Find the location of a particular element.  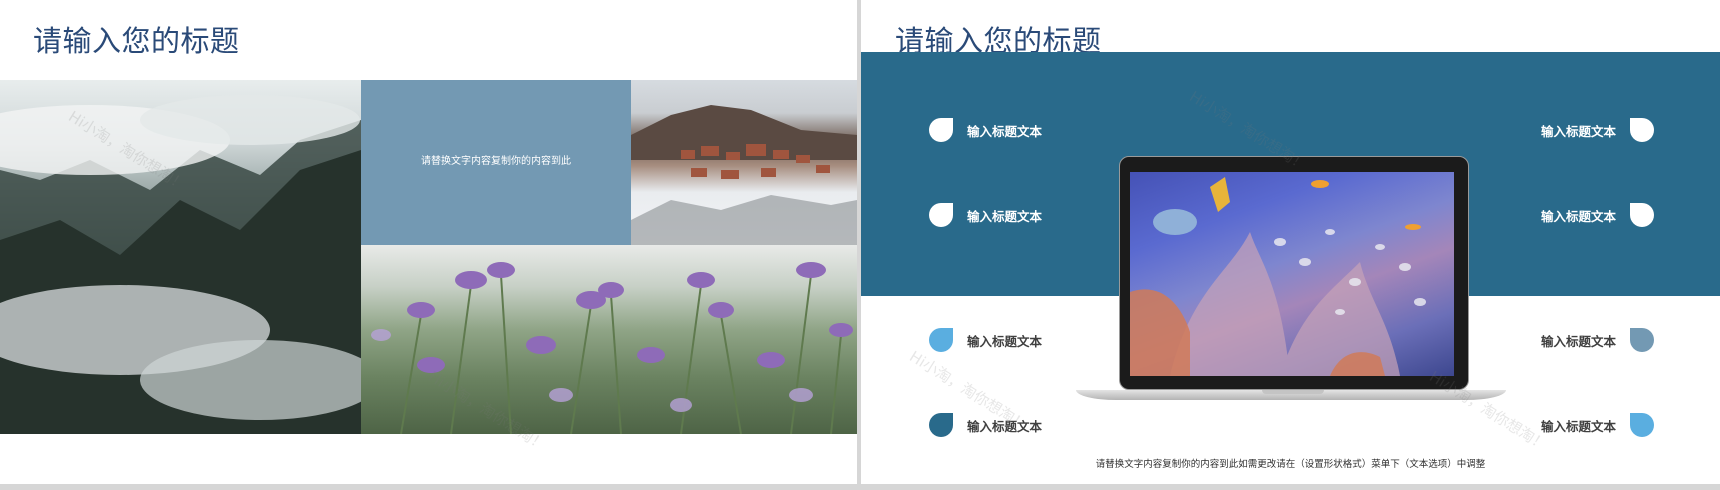

caption-box: 请替换文字内容复制你的内容到此 is located at coordinates (496, 162).